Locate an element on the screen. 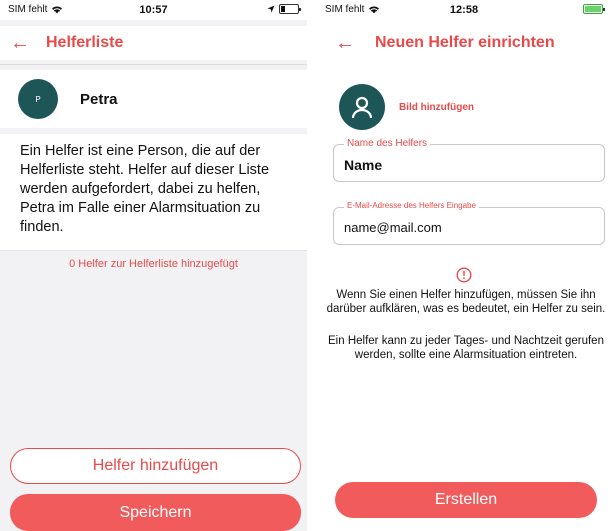 Image resolution: width=611 pixels, height=531 pixels. empty-list-note: 0 Helfer zur Helferliste hinzugefügt is located at coordinates (153, 264).